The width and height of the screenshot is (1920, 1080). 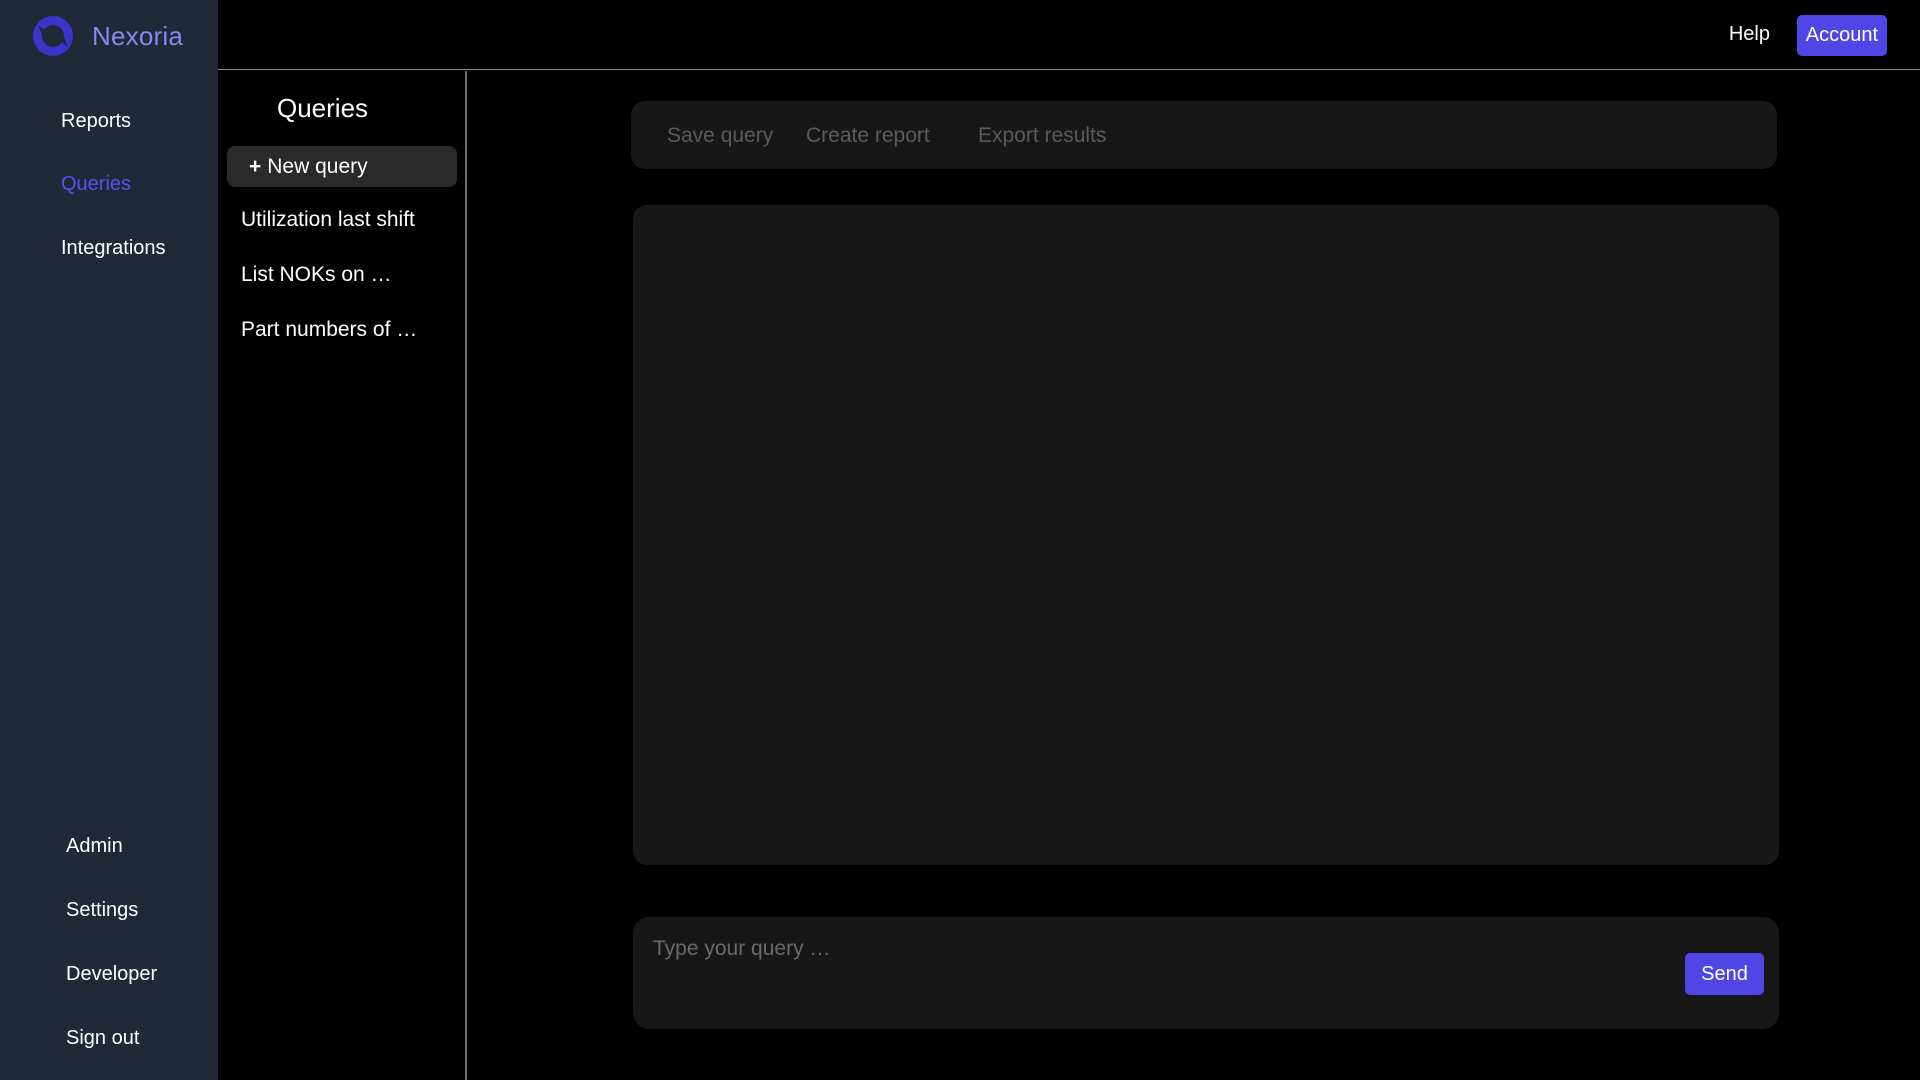 I want to click on sidebar-item-queries: Queries, so click(x=96, y=184).